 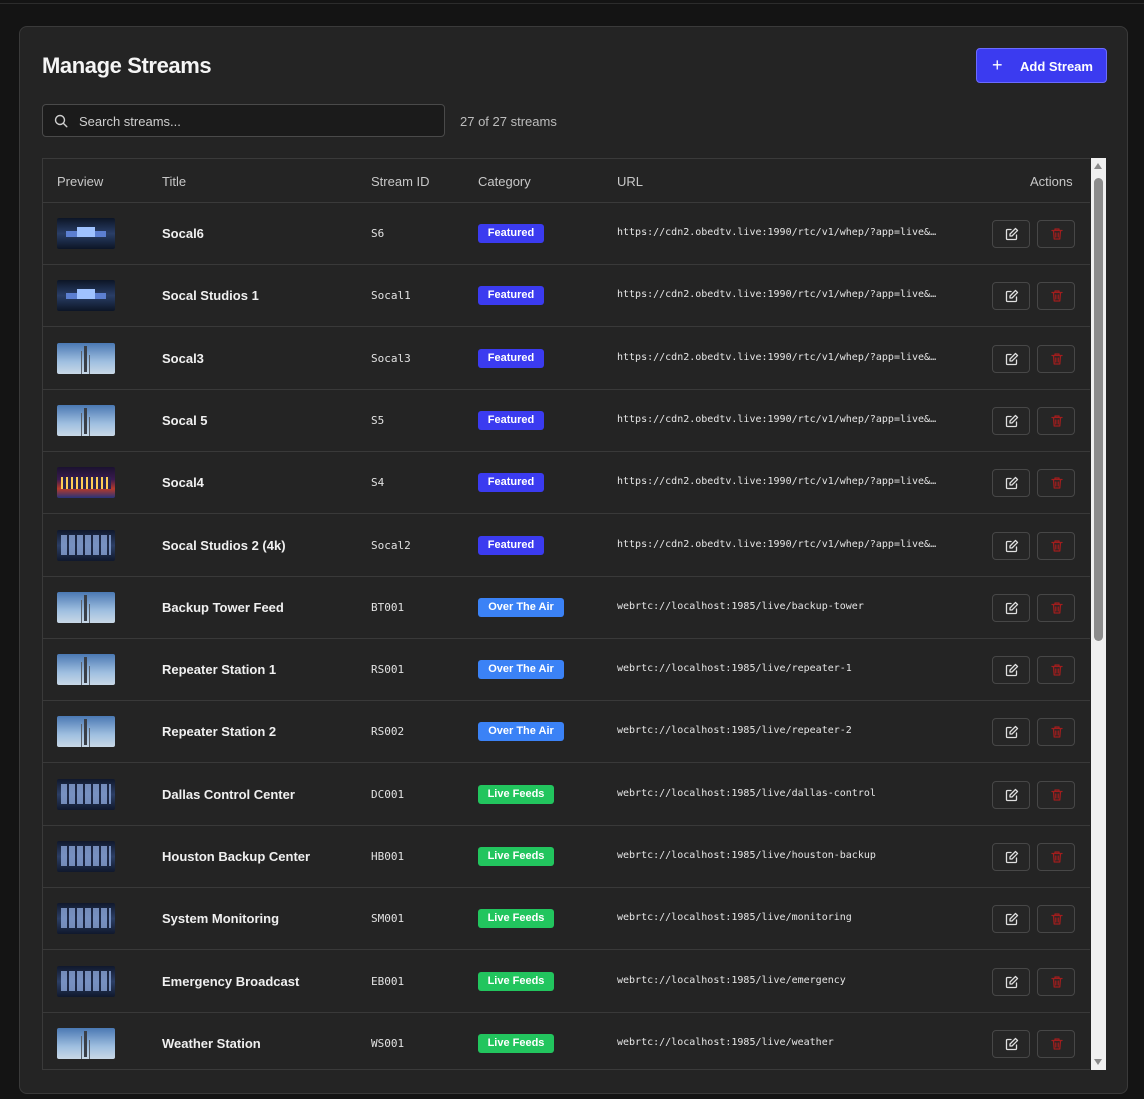 What do you see at coordinates (731, 980) in the screenshot?
I see `stream-url: webrtc://localhost:1985/live/emergency` at bounding box center [731, 980].